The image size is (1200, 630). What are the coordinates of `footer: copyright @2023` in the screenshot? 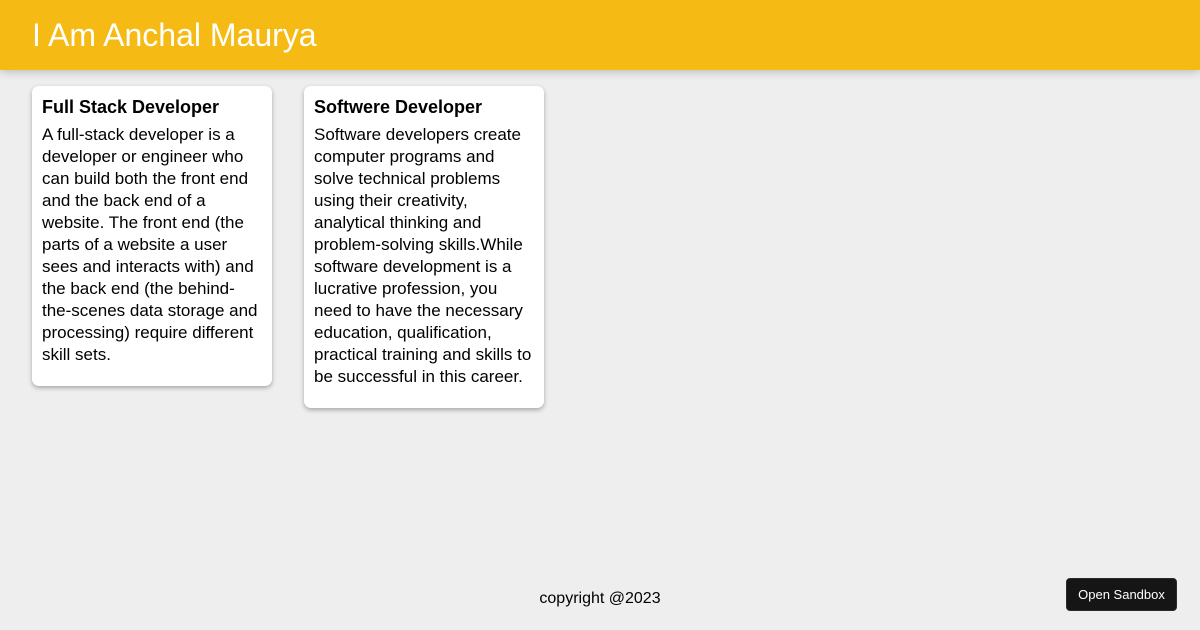 It's located at (600, 599).